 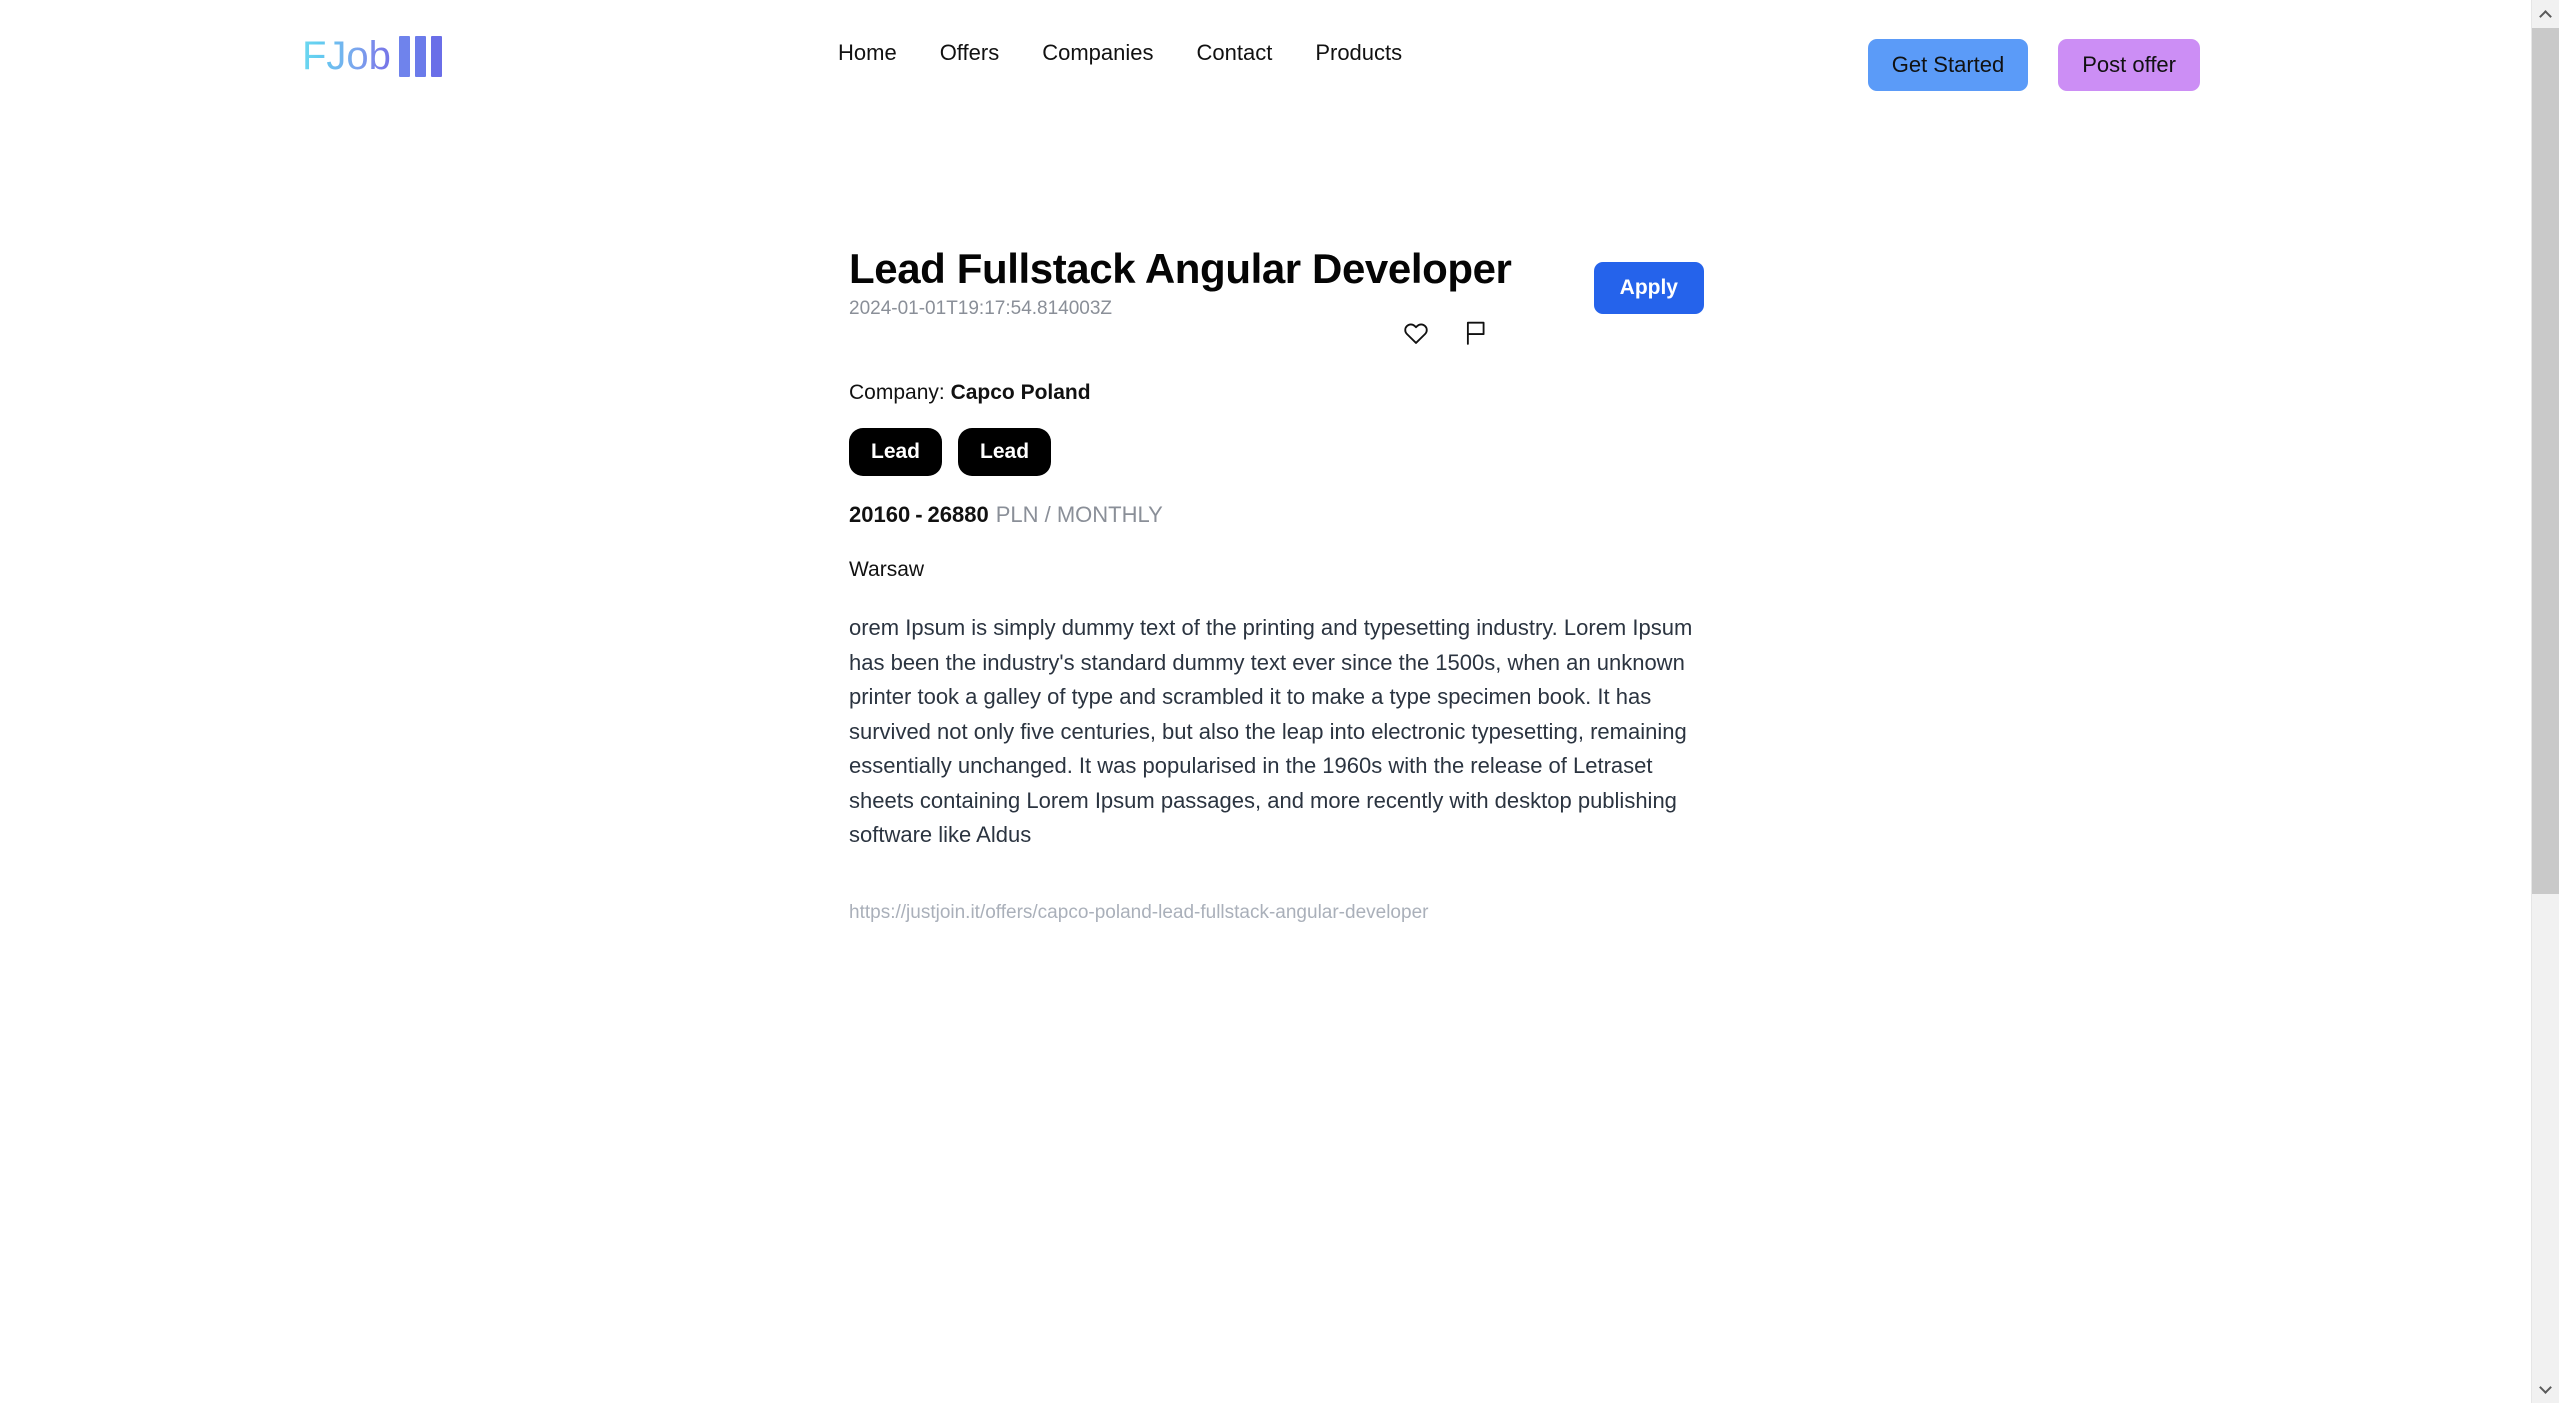 I want to click on brand-logo-bars-icon, so click(x=420, y=56).